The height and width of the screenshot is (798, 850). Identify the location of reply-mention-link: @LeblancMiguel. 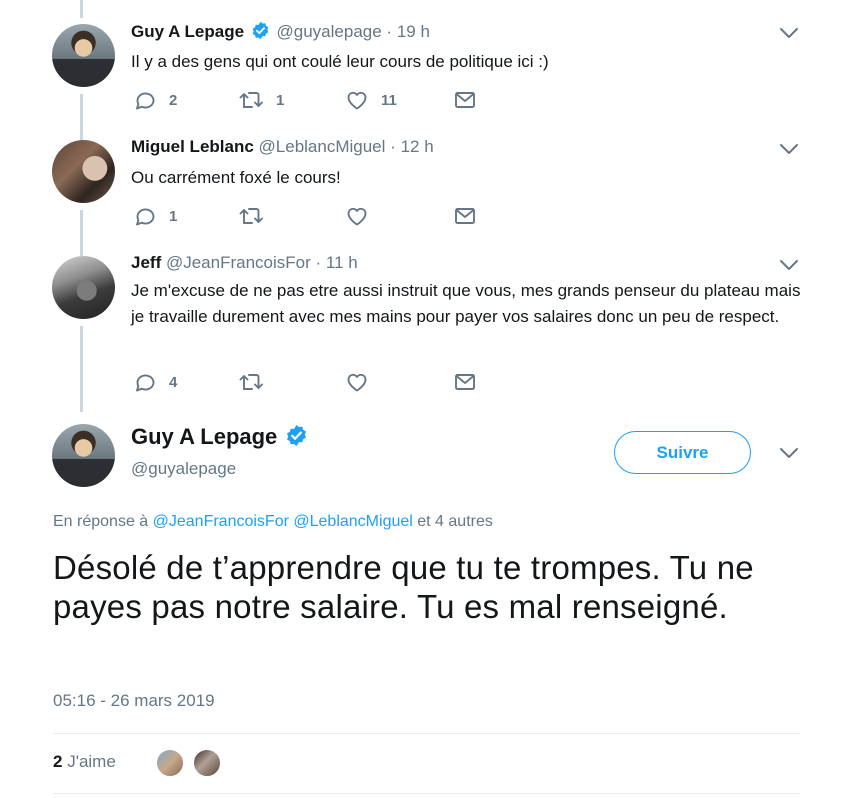
(352, 521).